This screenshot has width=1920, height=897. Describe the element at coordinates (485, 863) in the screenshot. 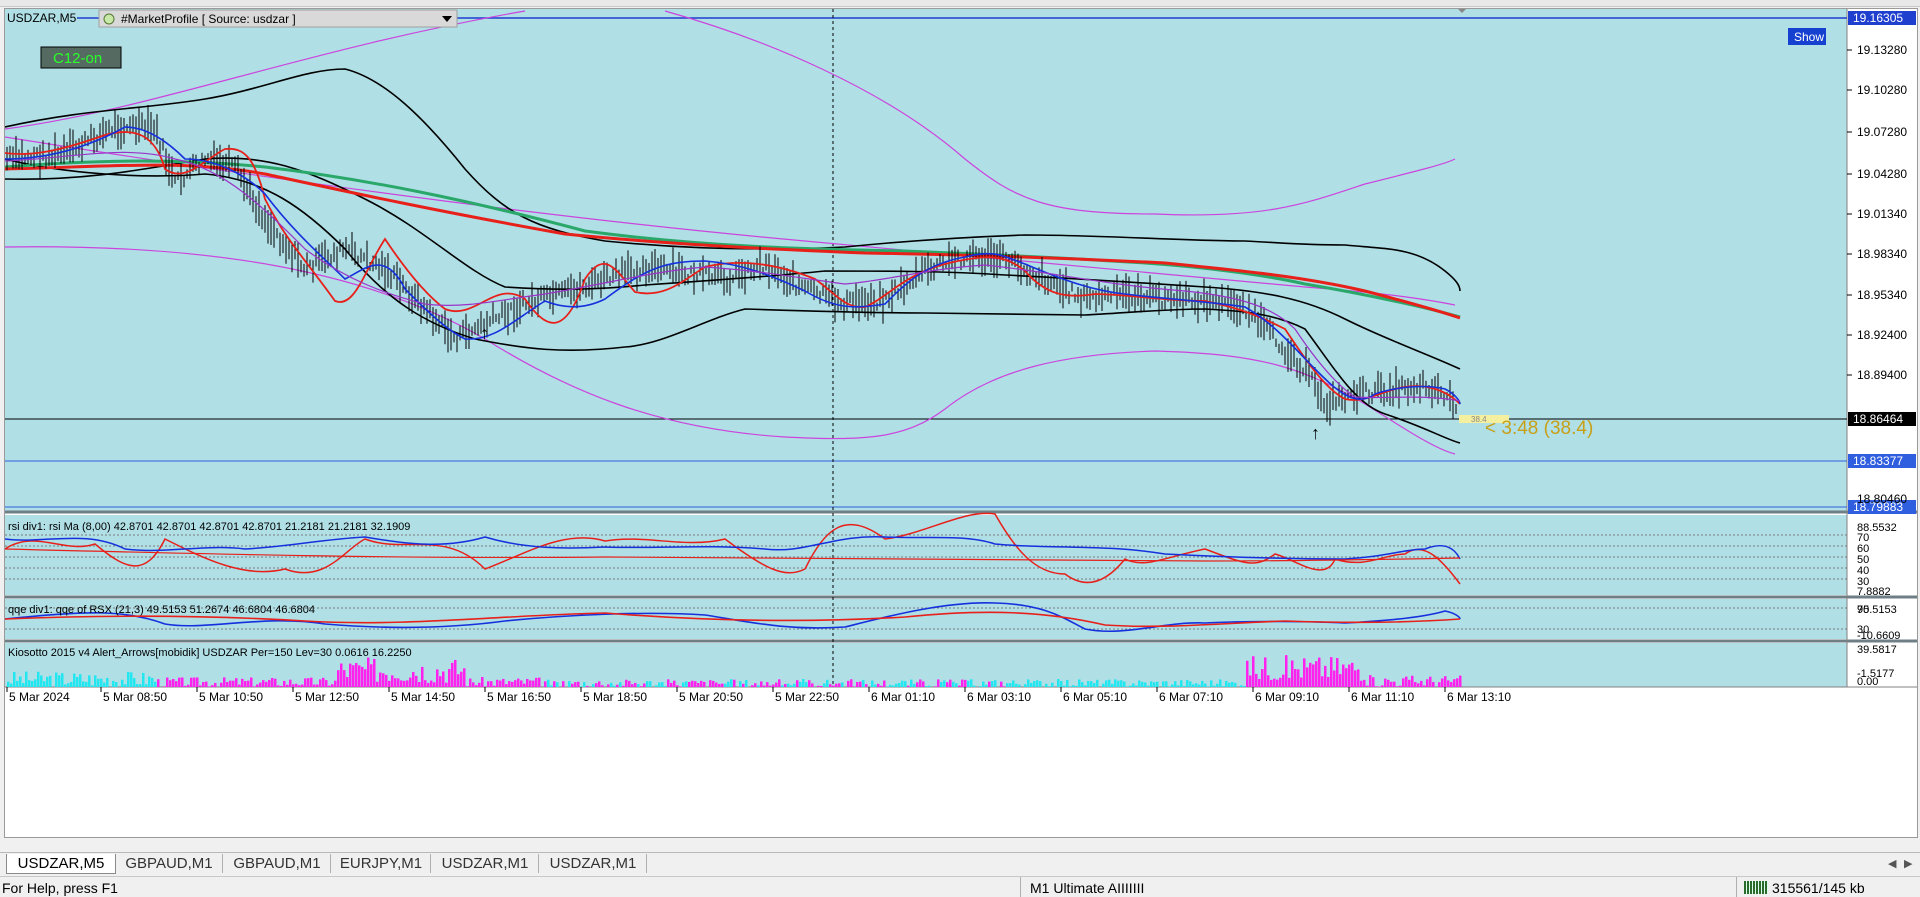

I see `tab-usdzar-m1: USDZAR,M1` at that location.